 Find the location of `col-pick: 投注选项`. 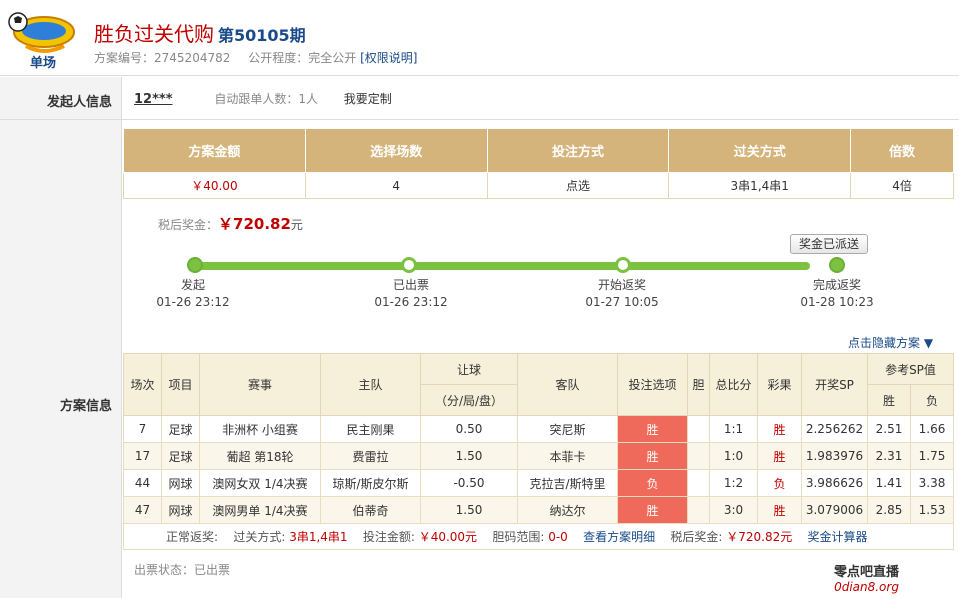

col-pick: 投注选项 is located at coordinates (652, 384).